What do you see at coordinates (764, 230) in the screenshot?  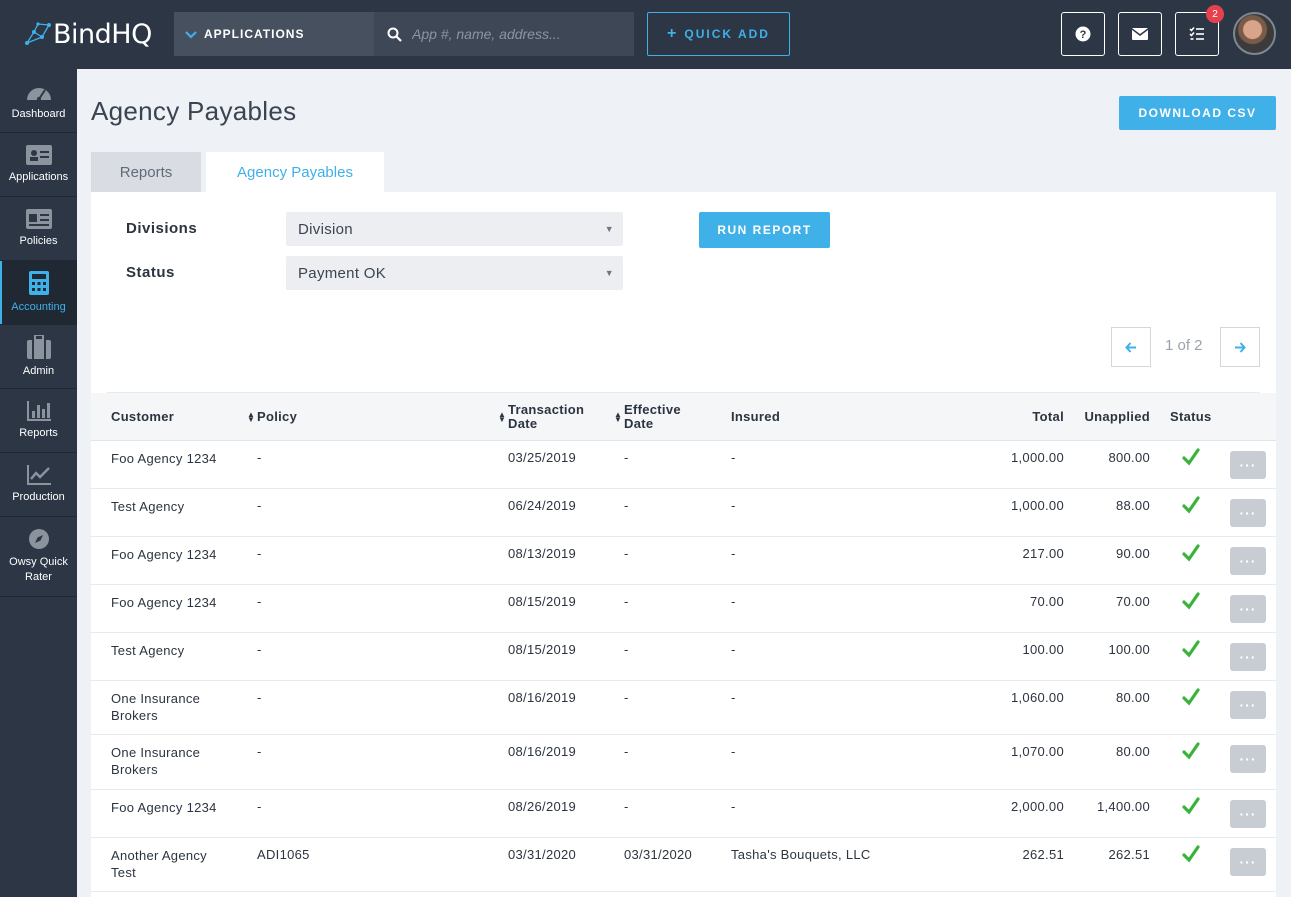 I see `run-report-button: RUN REPORT` at bounding box center [764, 230].